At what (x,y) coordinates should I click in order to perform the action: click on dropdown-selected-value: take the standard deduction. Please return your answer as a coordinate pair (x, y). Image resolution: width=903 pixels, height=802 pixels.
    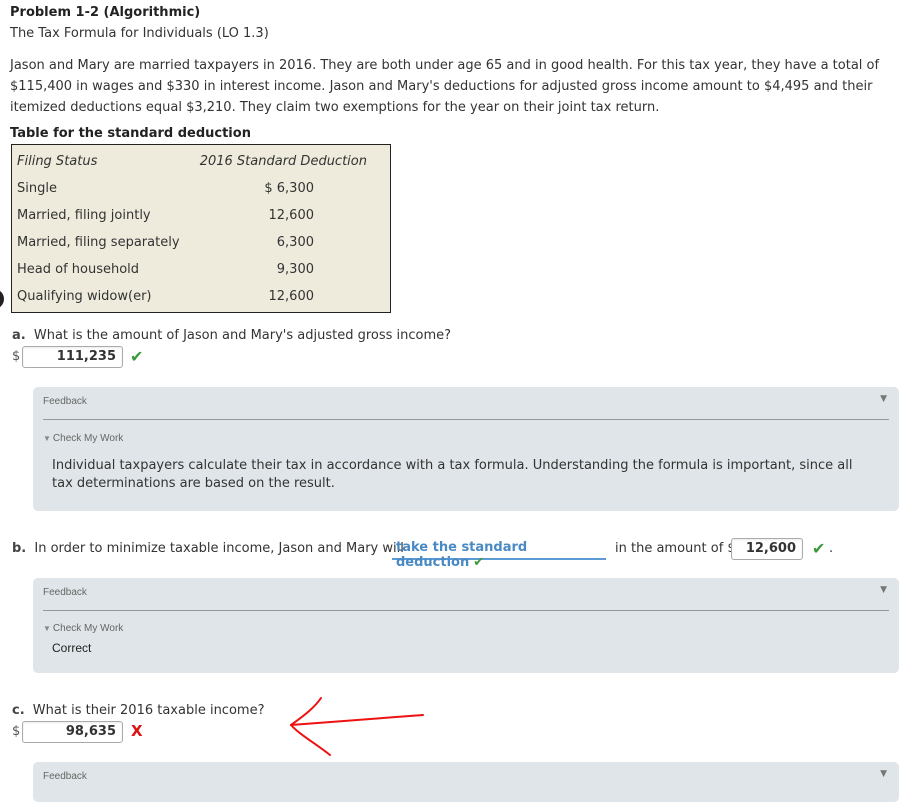
    Looking at the image, I should click on (462, 555).